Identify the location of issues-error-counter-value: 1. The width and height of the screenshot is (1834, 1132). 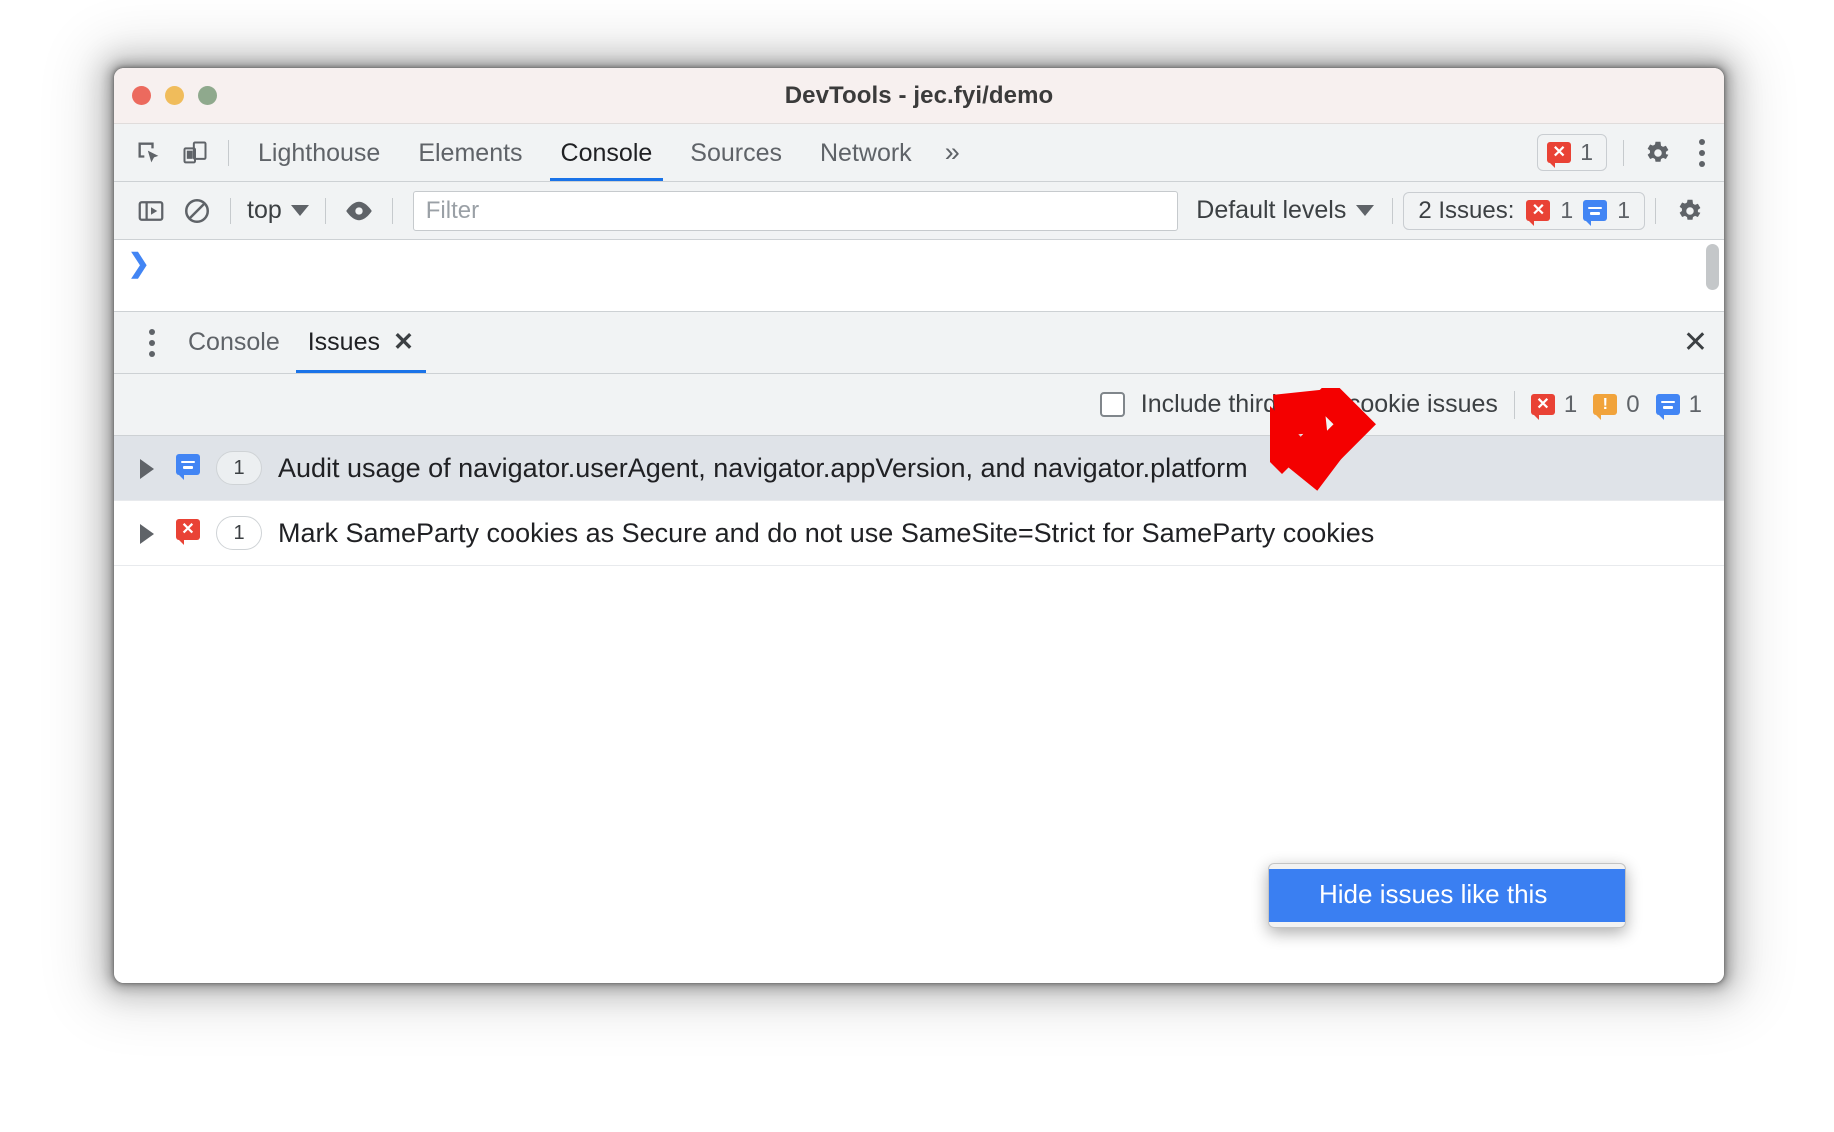
(1570, 404).